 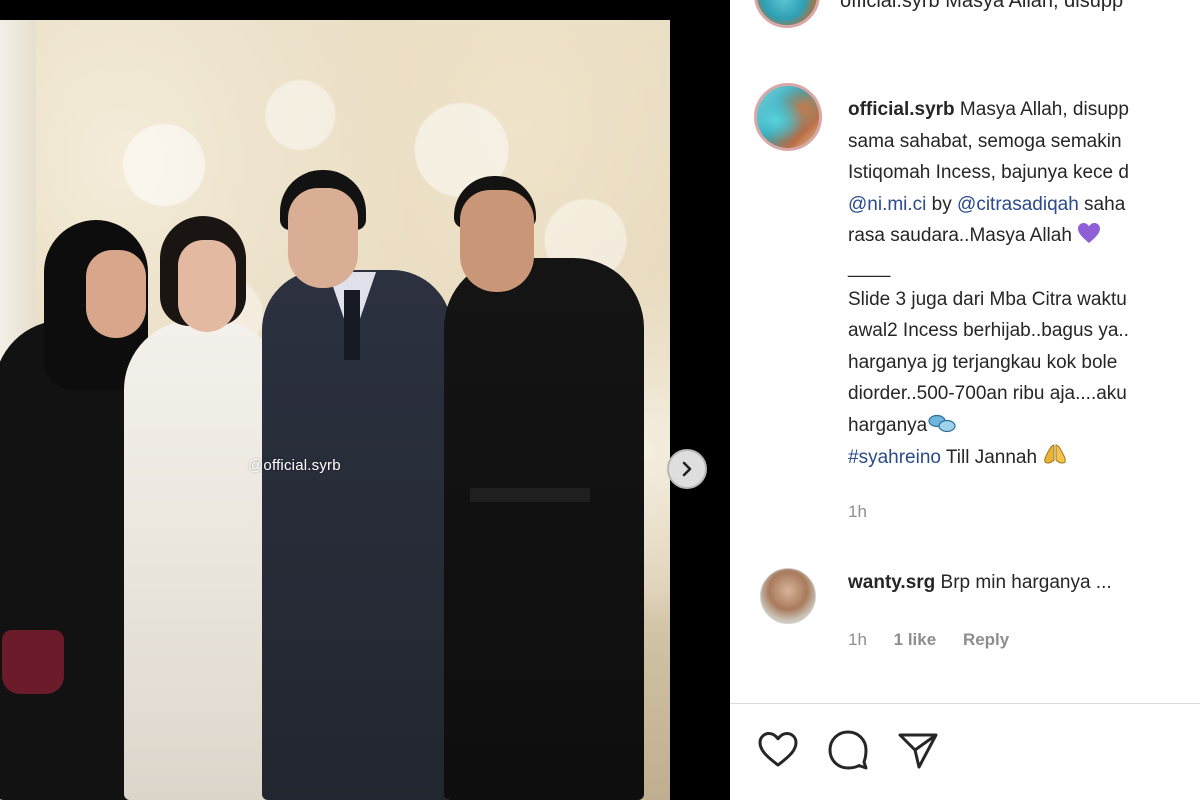 I want to click on person-4-face, so click(x=497, y=241).